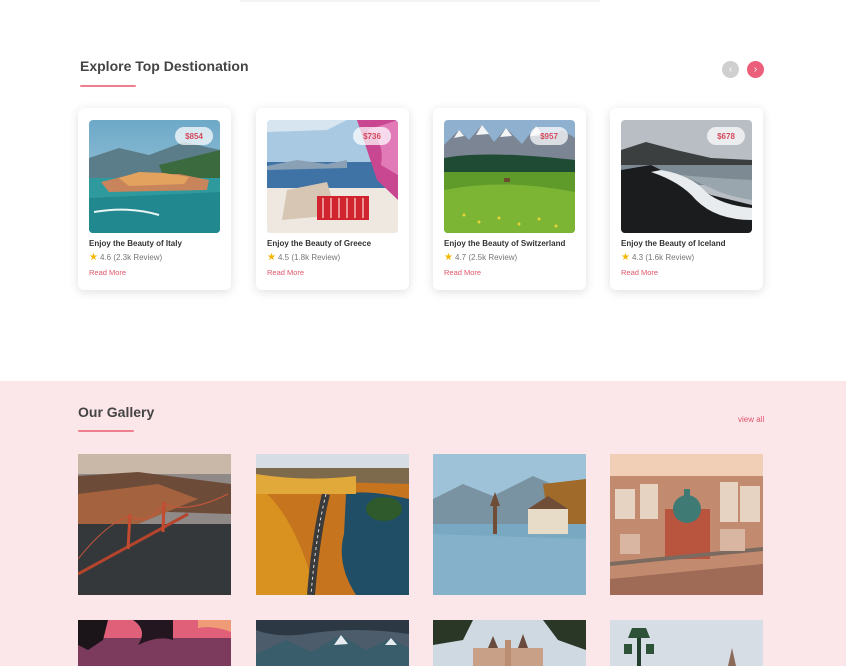 Image resolution: width=846 pixels, height=666 pixels. Describe the element at coordinates (116, 412) in the screenshot. I see `gallery-title: Our Gallery` at that location.